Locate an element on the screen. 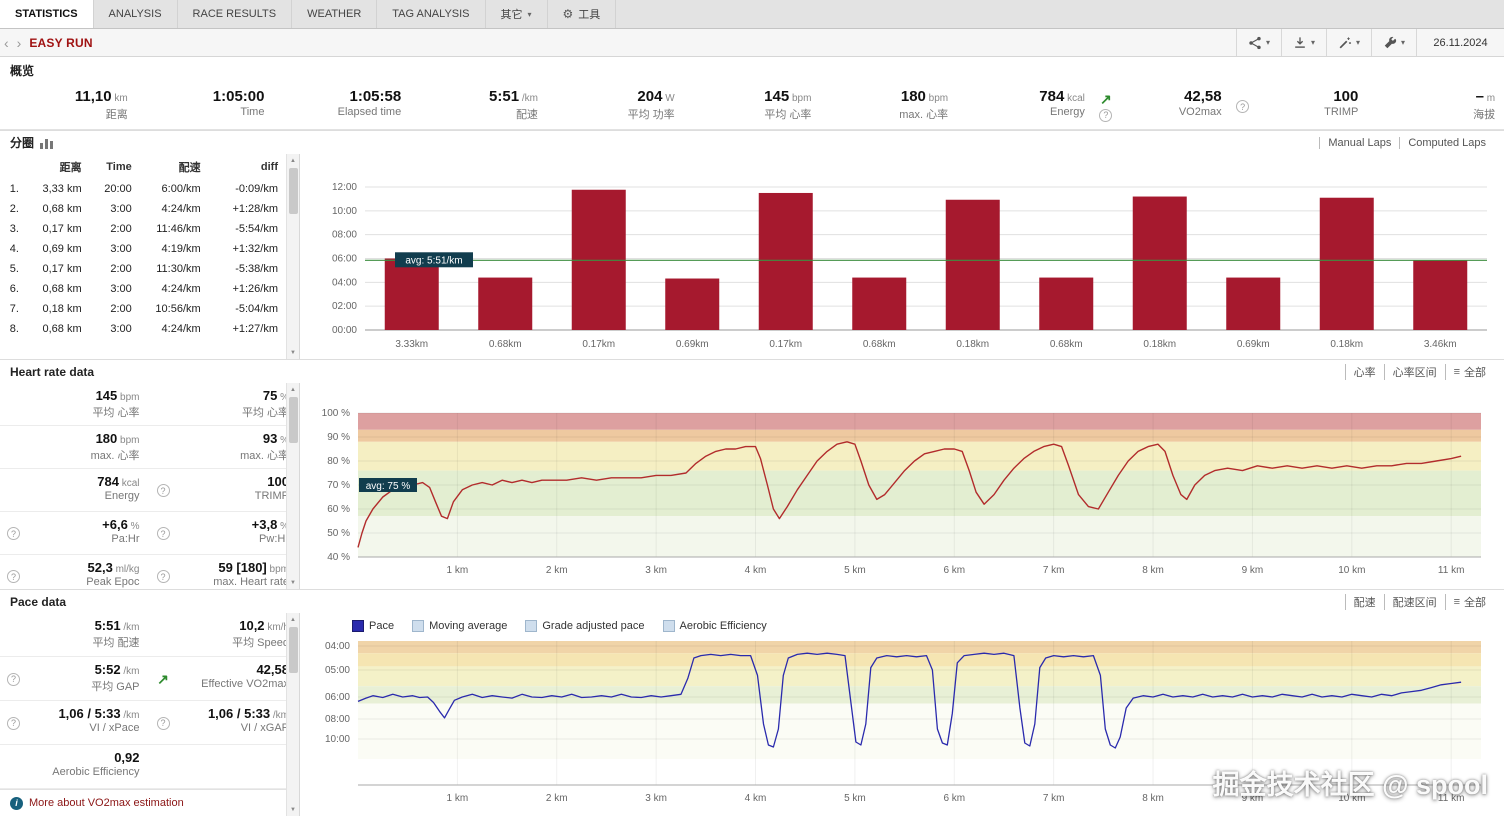 The image size is (1504, 819). mini-chart-icon is located at coordinates (47, 143).